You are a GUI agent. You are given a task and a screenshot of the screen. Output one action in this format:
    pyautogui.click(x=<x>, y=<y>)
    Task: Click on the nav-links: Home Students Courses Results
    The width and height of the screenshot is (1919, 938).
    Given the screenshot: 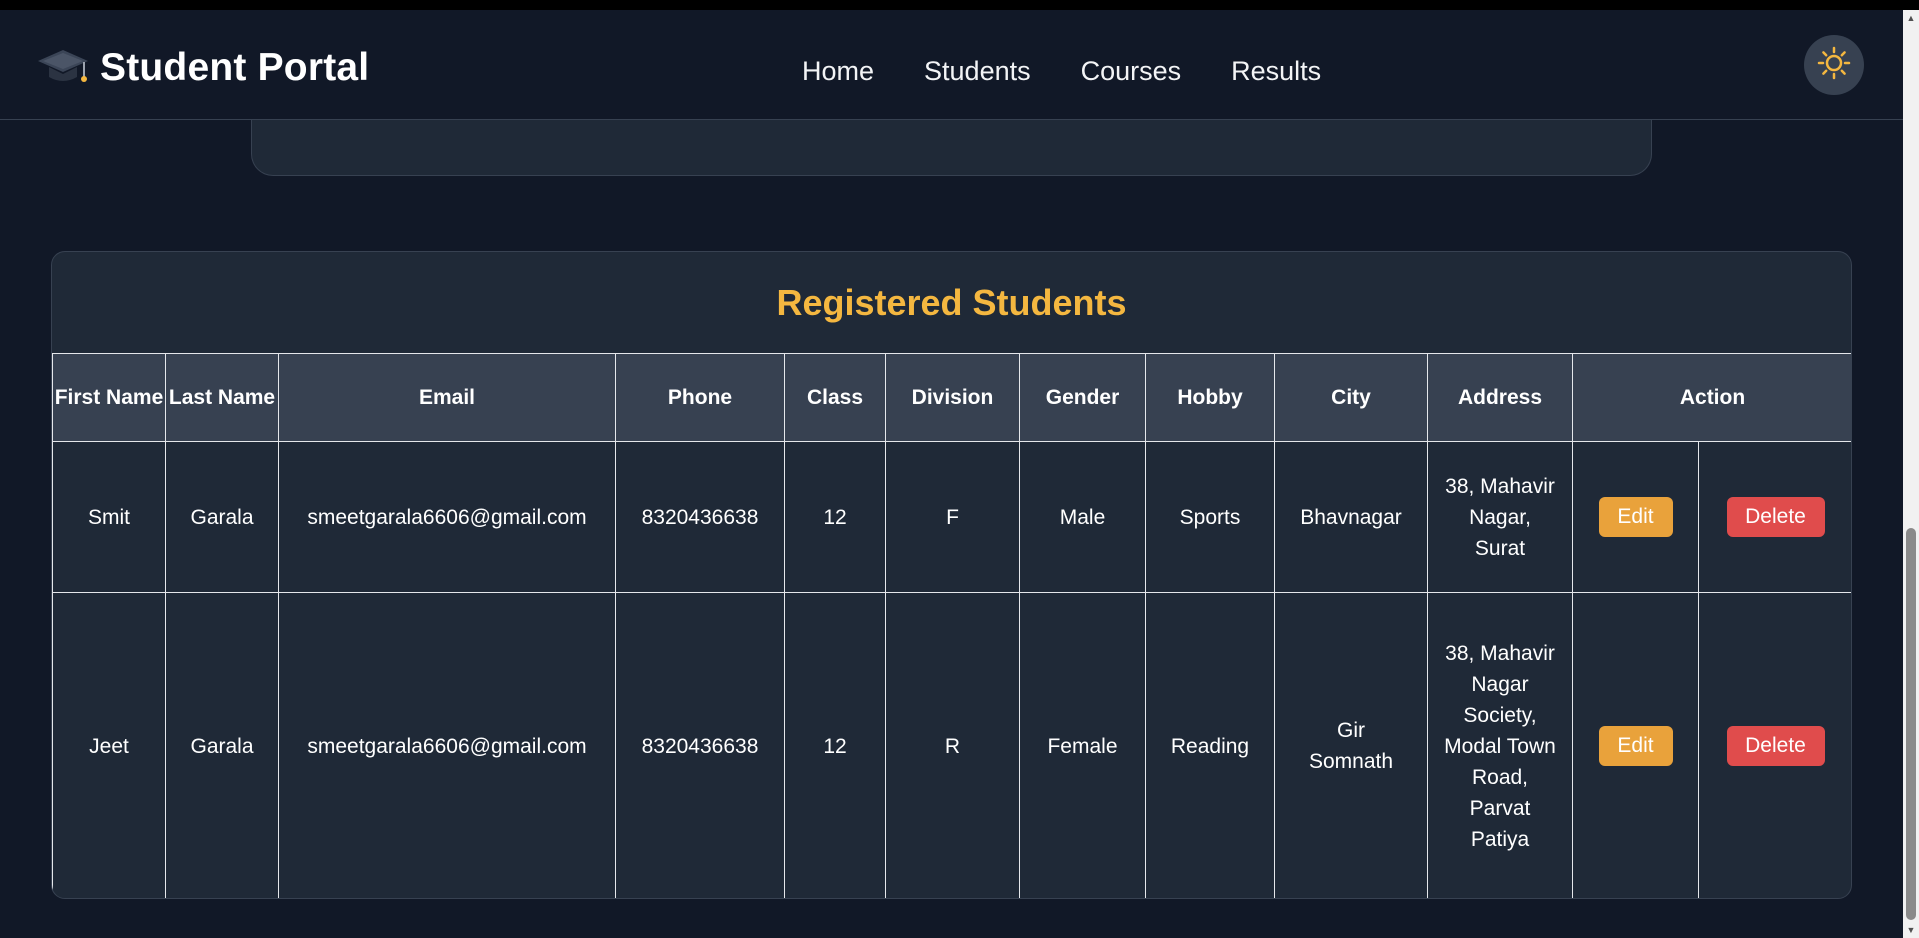 What is the action you would take?
    pyautogui.click(x=1061, y=71)
    